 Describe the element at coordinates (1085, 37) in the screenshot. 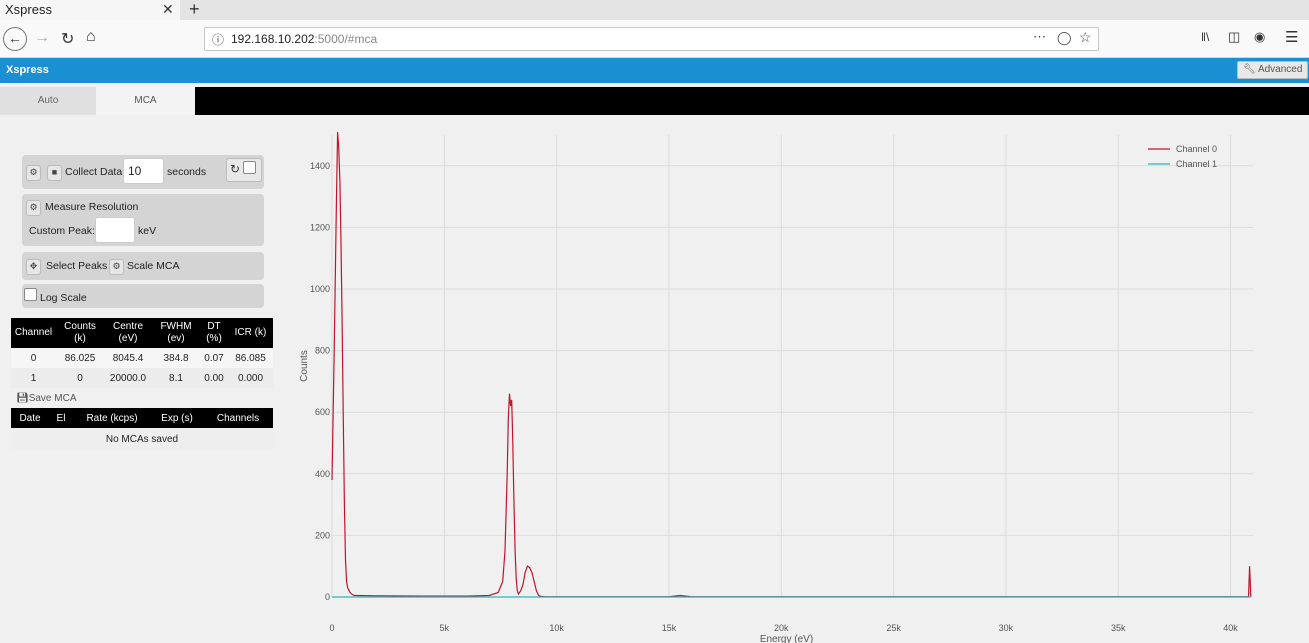

I see `bookmark-star-icon: ☆` at that location.